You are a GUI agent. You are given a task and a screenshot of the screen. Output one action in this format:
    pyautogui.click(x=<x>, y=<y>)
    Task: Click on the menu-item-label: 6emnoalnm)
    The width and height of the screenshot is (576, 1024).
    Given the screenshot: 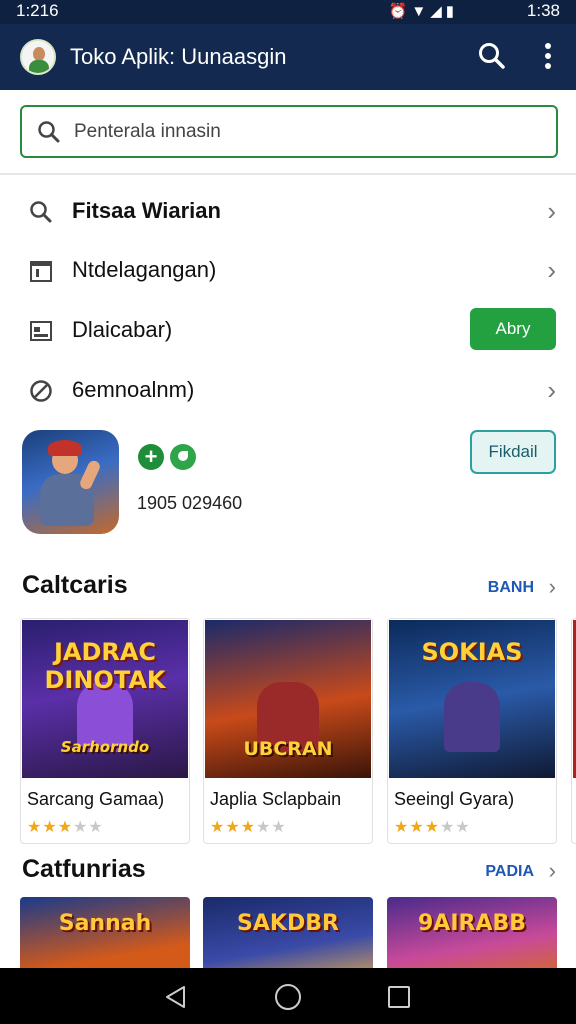 What is the action you would take?
    pyautogui.click(x=133, y=389)
    